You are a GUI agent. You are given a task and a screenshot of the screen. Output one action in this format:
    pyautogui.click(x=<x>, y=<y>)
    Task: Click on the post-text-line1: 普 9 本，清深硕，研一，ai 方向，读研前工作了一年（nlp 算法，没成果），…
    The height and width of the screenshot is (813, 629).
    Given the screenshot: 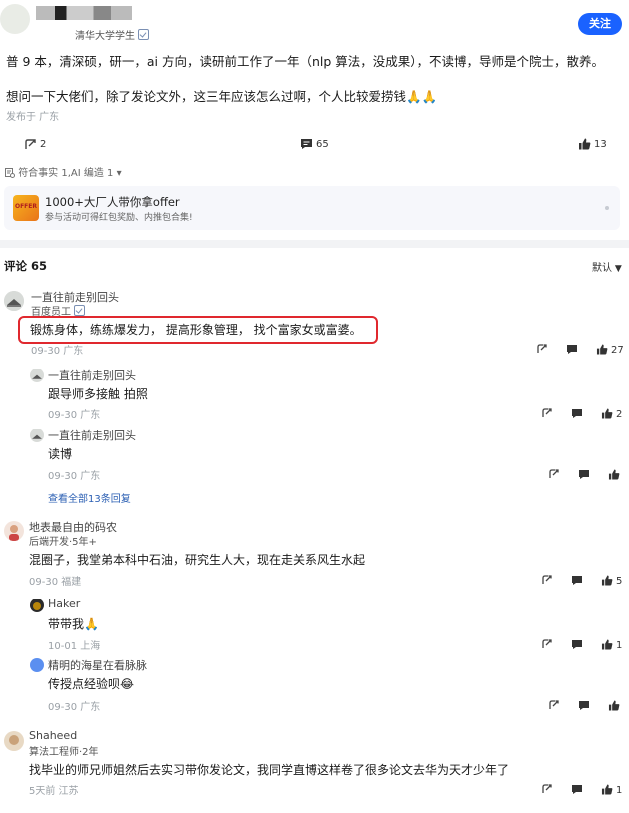 What is the action you would take?
    pyautogui.click(x=305, y=61)
    